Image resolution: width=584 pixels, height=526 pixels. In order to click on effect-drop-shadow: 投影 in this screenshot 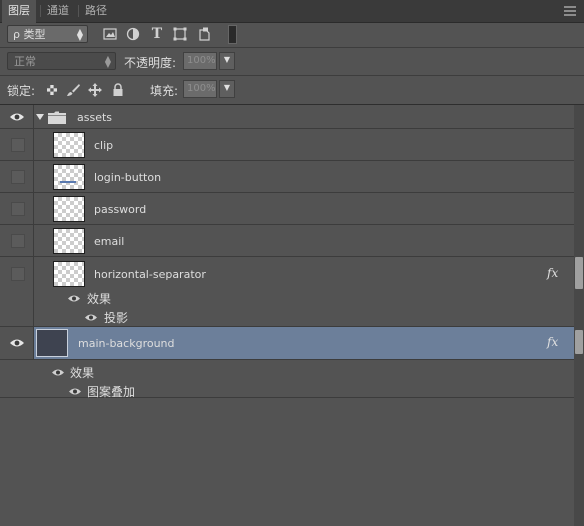, I will do `click(116, 317)`.